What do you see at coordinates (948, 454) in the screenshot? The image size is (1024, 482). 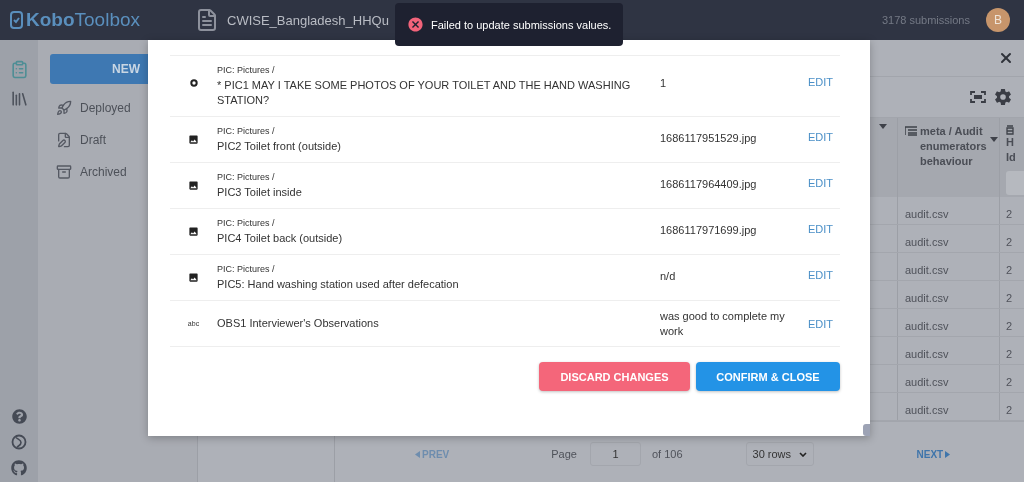 I see `right-triangle-icon` at bounding box center [948, 454].